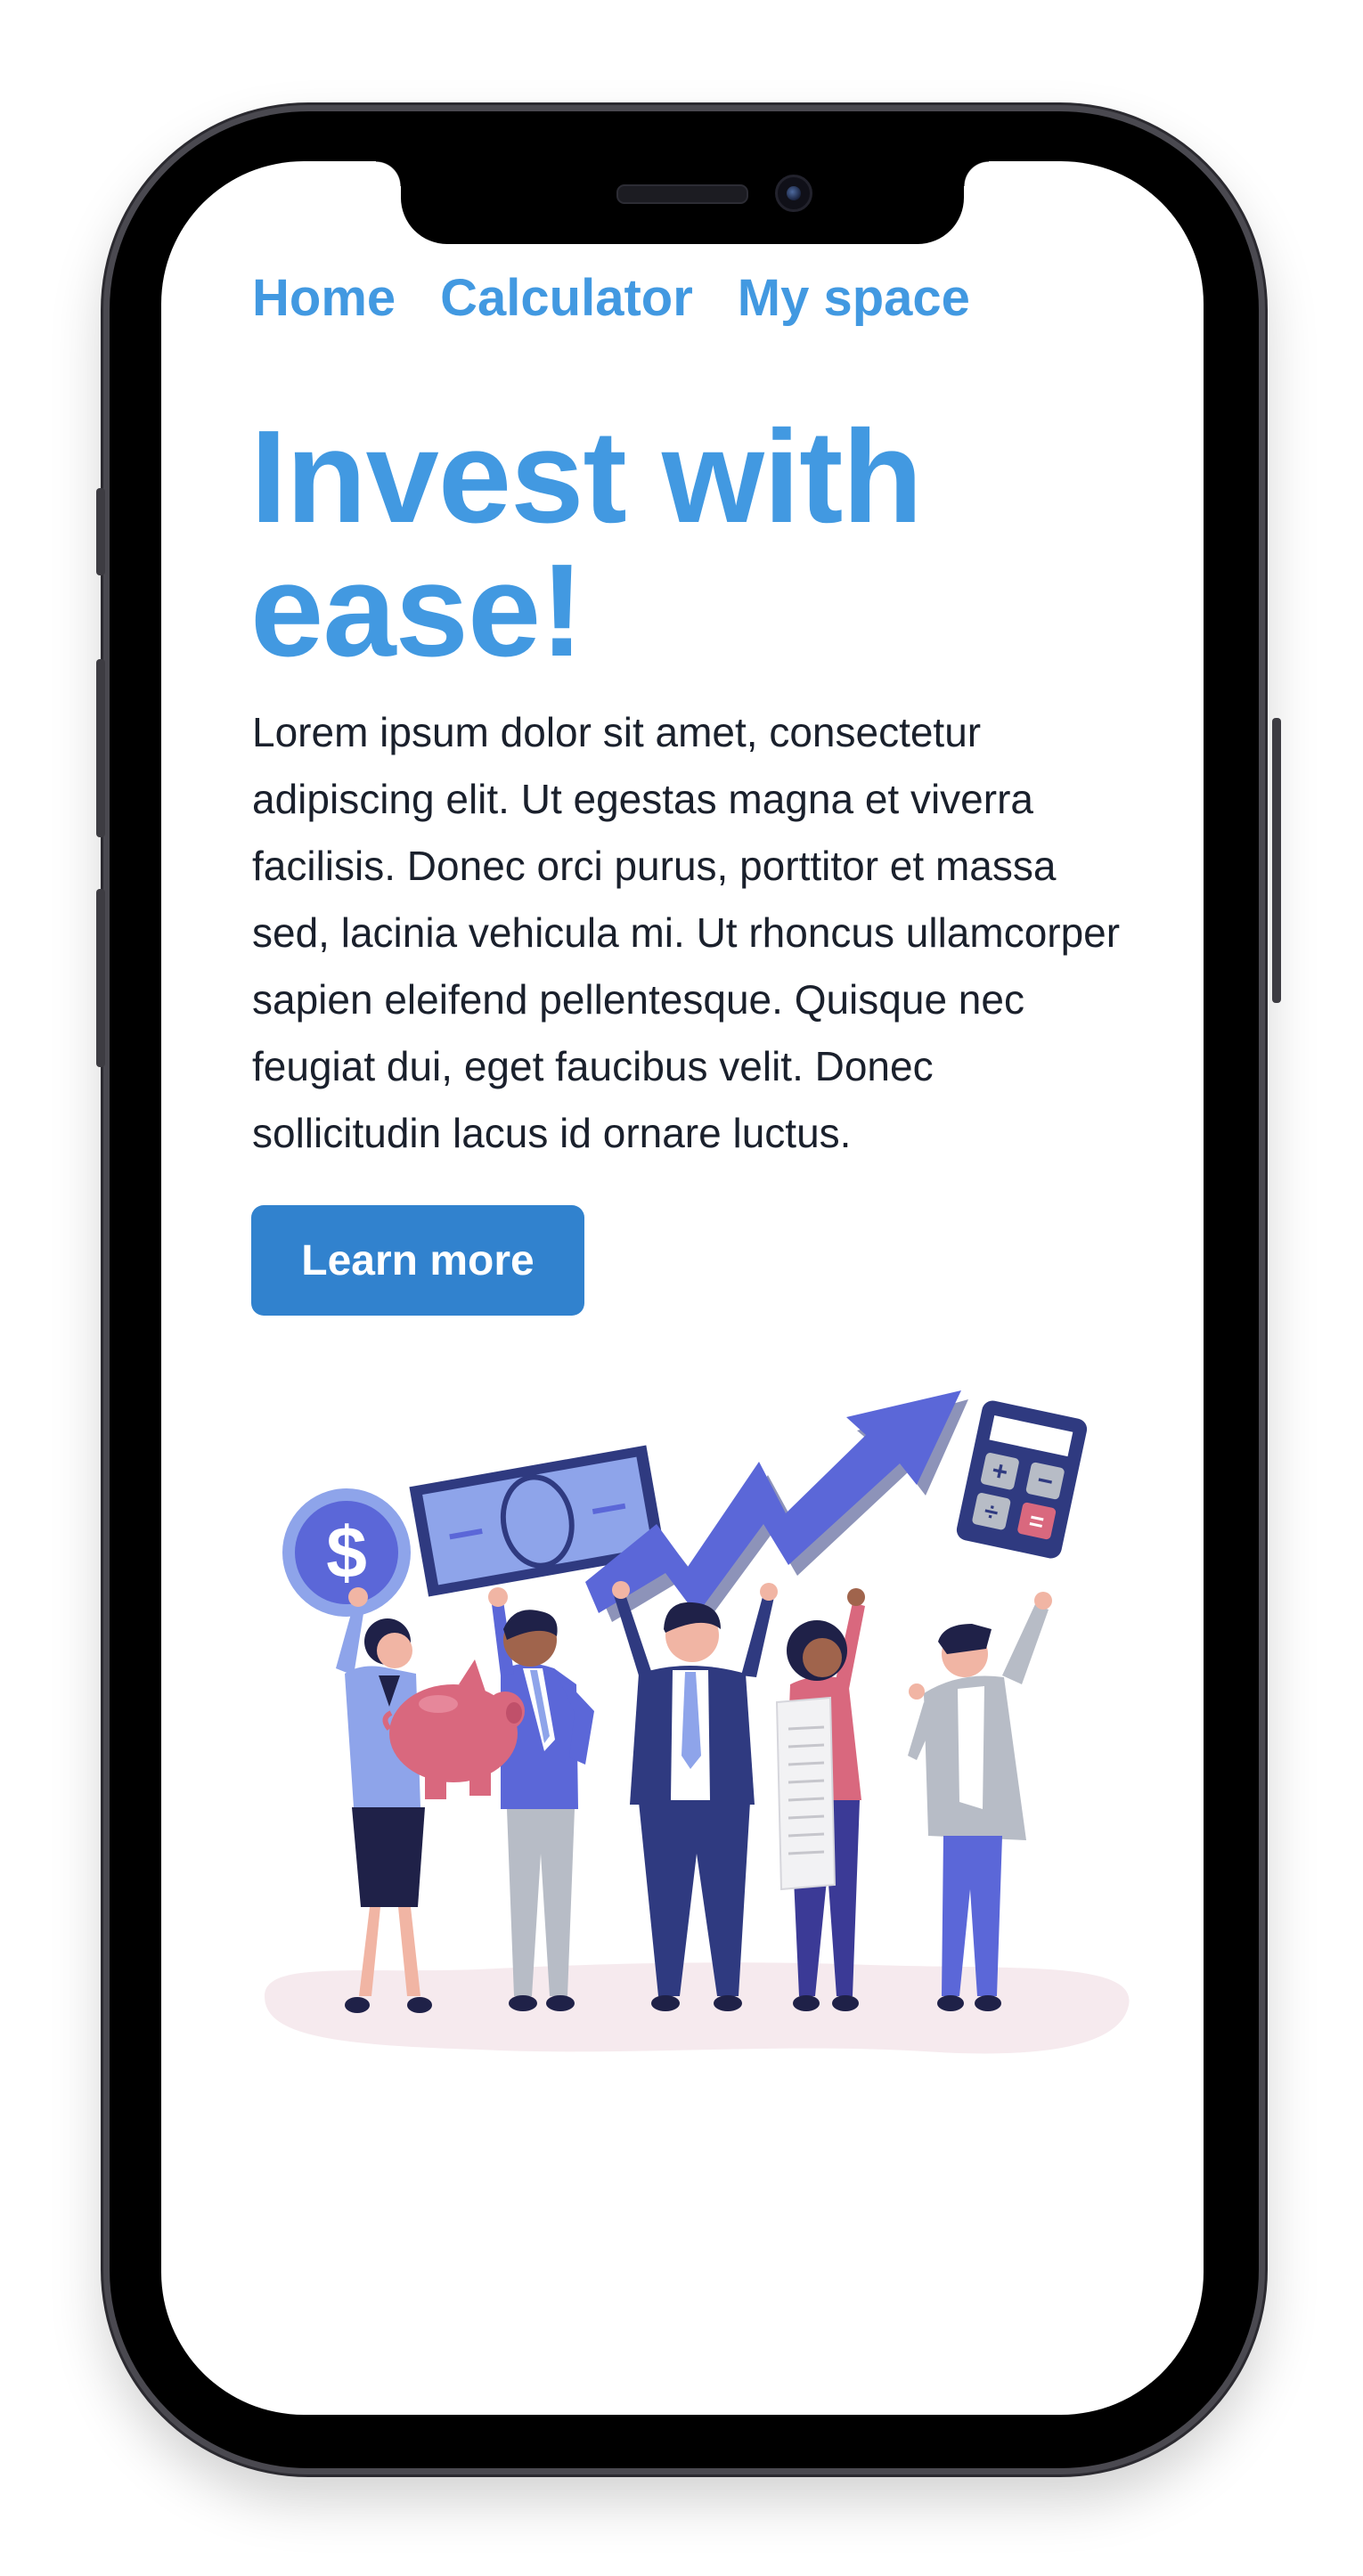 This screenshot has width=1363, height=2576. I want to click on person-man-navy-suit, so click(695, 1796).